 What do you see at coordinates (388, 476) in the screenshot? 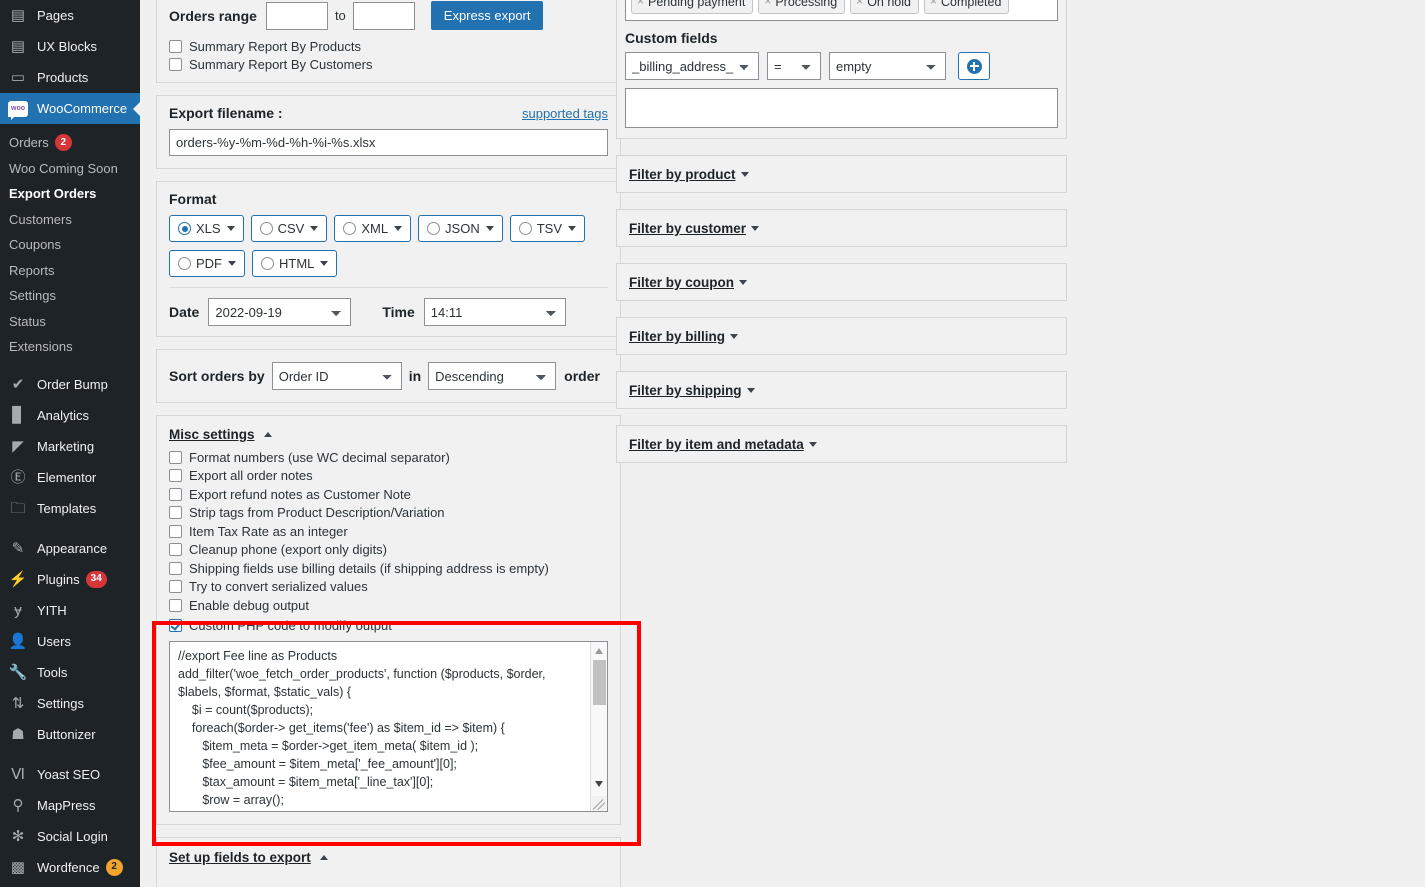
I see `misc-checkbox-export-order-notes: Export all order notes` at bounding box center [388, 476].